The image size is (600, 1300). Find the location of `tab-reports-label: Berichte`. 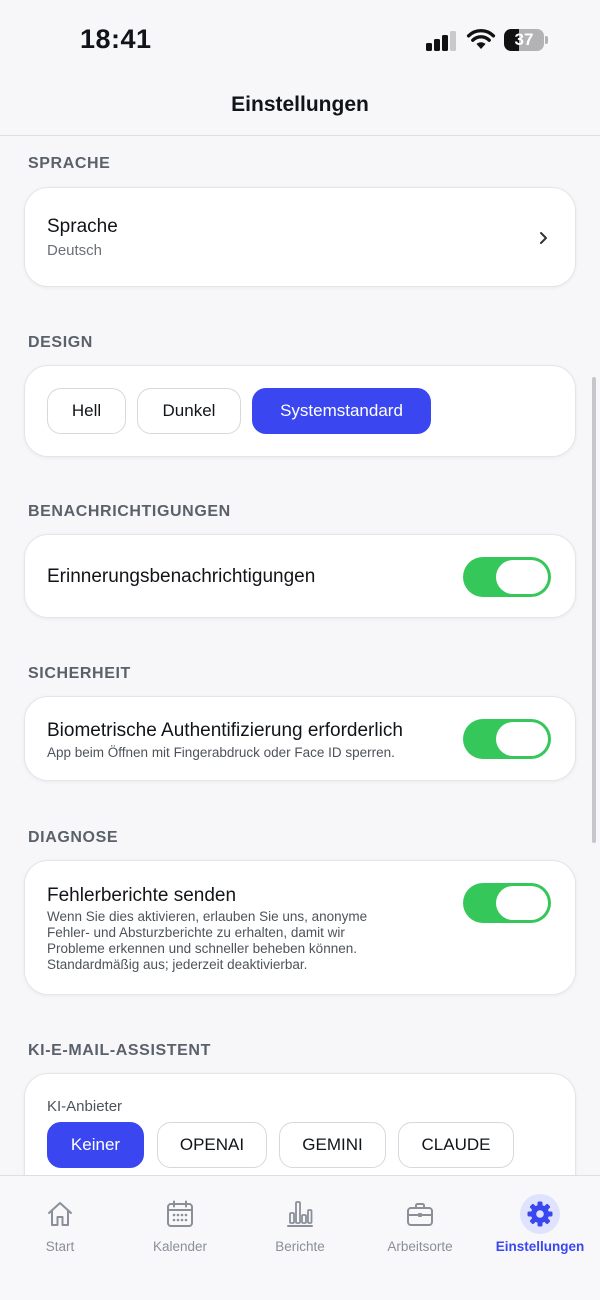

tab-reports-label: Berichte is located at coordinates (300, 1246).